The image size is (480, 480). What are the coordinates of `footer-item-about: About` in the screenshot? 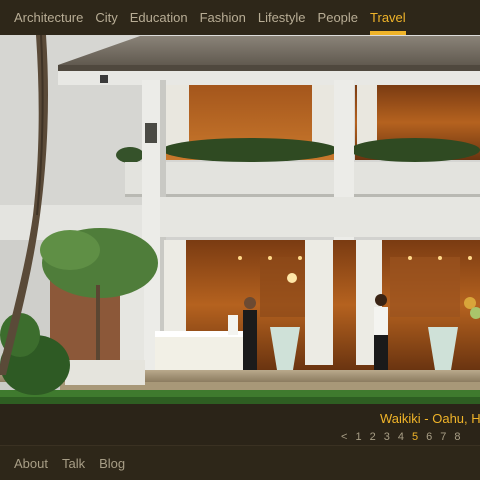 It's located at (31, 464).